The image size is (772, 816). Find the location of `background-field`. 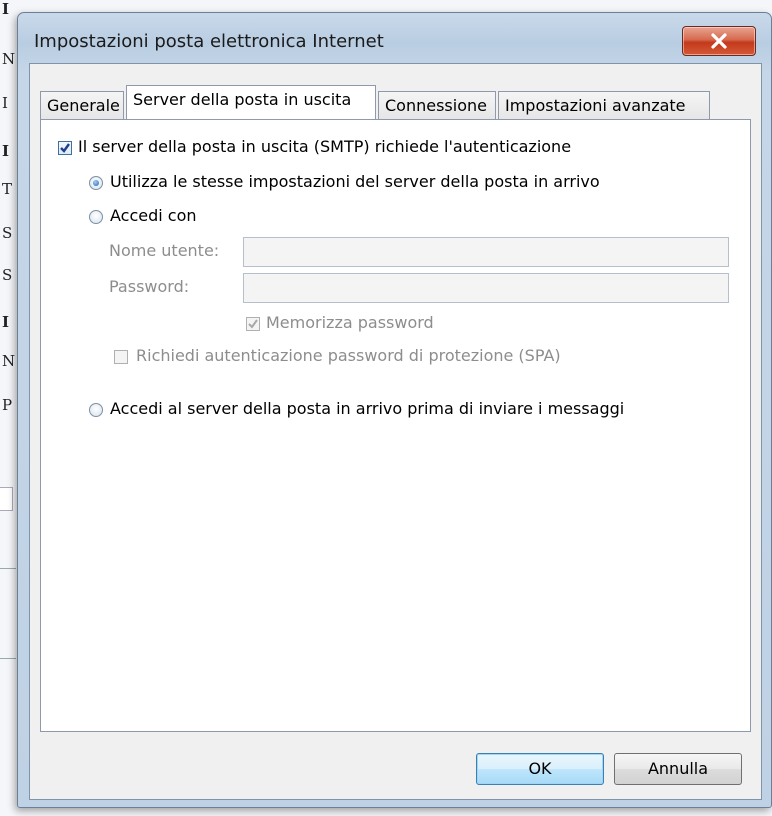

background-field is located at coordinates (6, 499).